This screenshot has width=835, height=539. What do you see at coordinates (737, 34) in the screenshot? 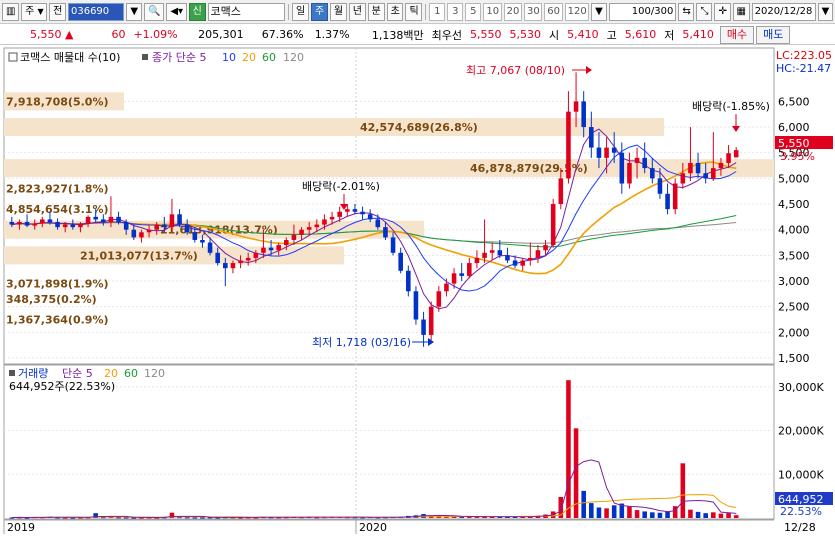
I see `buy-button: 매수` at bounding box center [737, 34].